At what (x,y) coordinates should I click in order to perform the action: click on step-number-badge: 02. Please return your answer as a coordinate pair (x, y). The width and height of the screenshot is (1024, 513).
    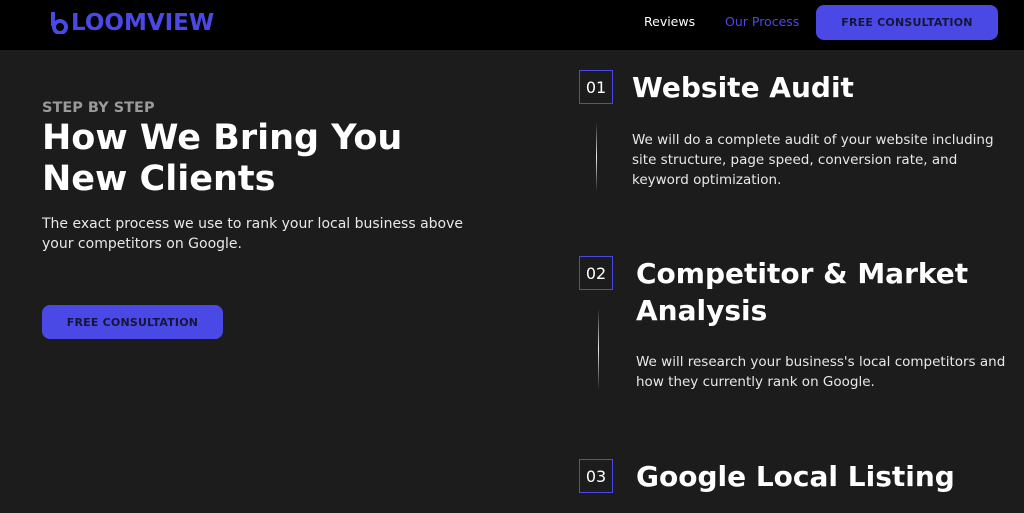
    Looking at the image, I should click on (596, 273).